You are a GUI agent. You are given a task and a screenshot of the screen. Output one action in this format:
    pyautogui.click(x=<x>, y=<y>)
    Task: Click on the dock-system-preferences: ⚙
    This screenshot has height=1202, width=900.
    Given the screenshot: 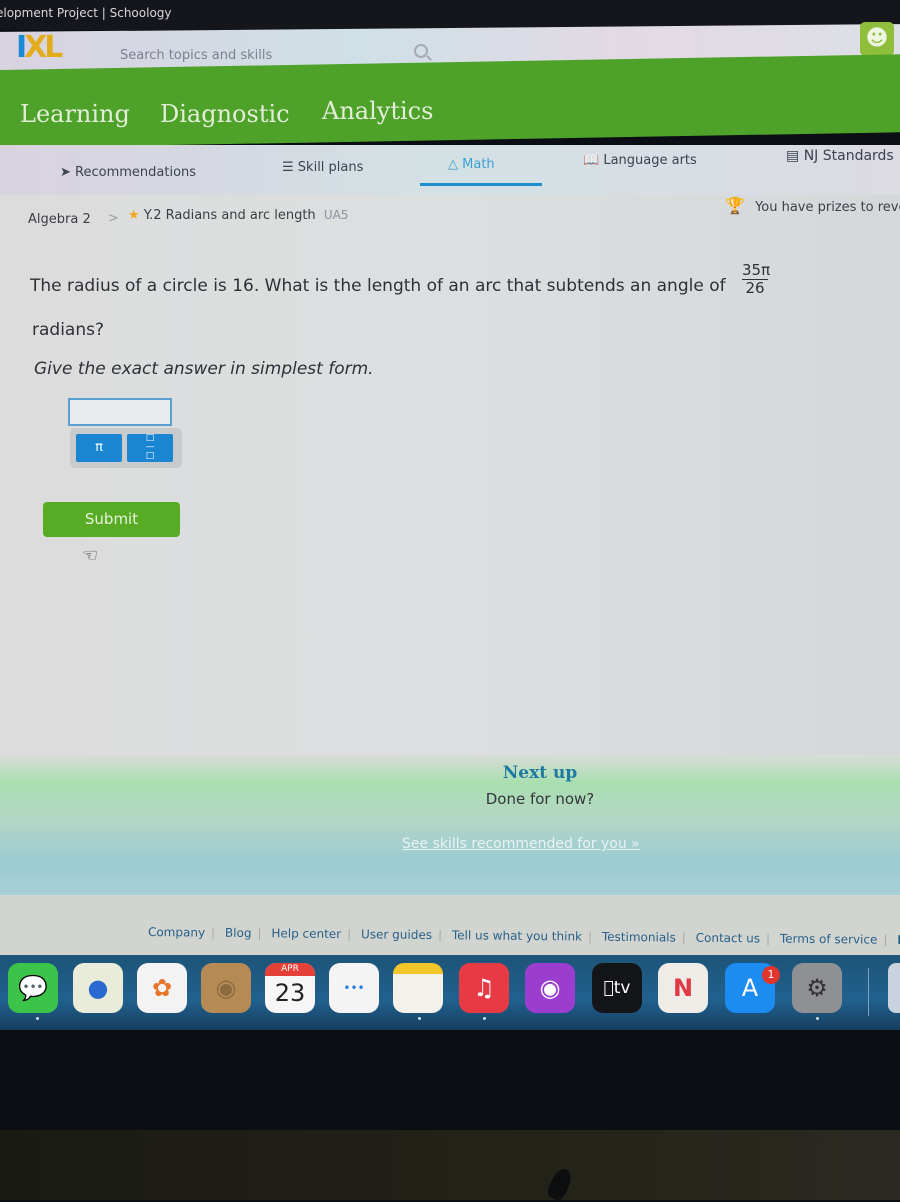 What is the action you would take?
    pyautogui.click(x=817, y=988)
    